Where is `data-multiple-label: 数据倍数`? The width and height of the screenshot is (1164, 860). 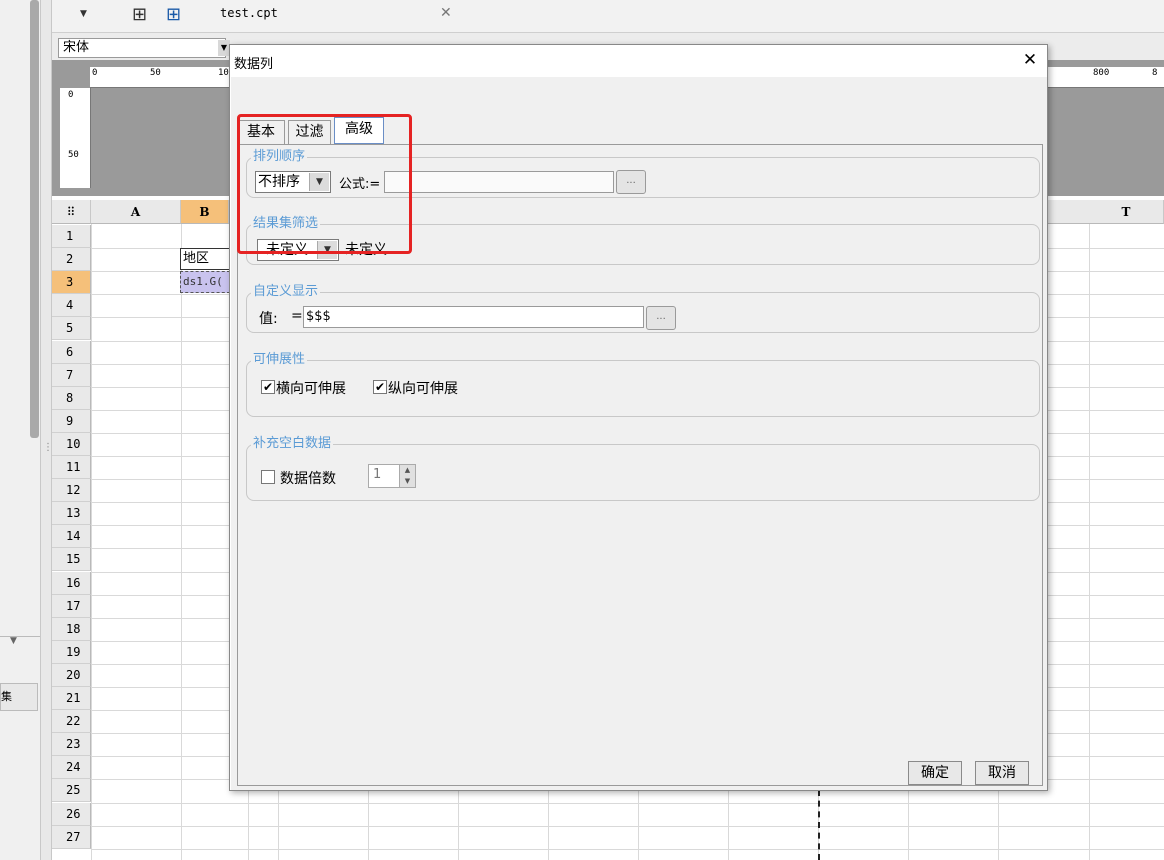
data-multiple-label: 数据倍数 is located at coordinates (308, 478).